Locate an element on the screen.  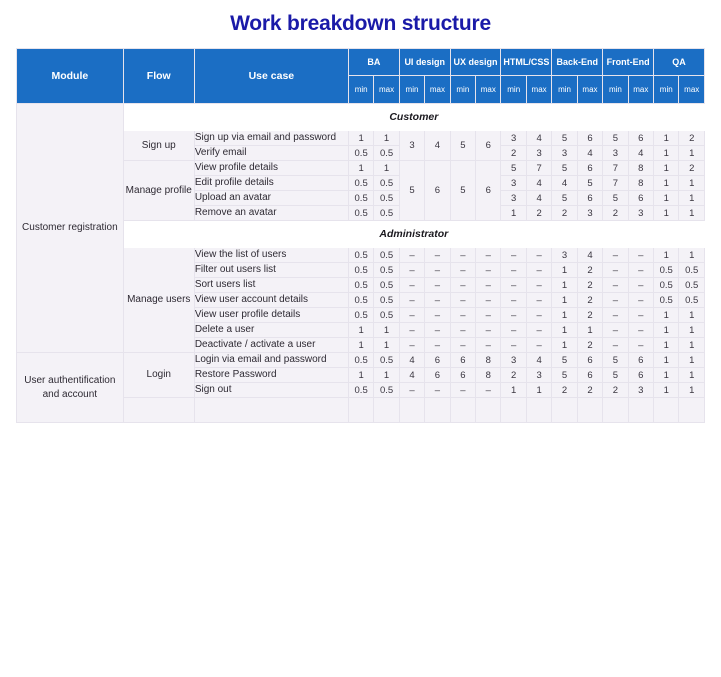
cell-html-max: 2 is located at coordinates (539, 213).